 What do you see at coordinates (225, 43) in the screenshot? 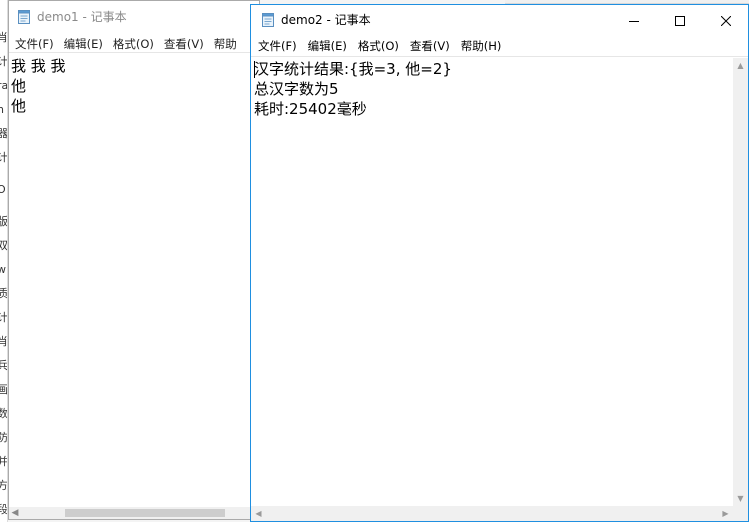
I see `menu-help: 帮助` at bounding box center [225, 43].